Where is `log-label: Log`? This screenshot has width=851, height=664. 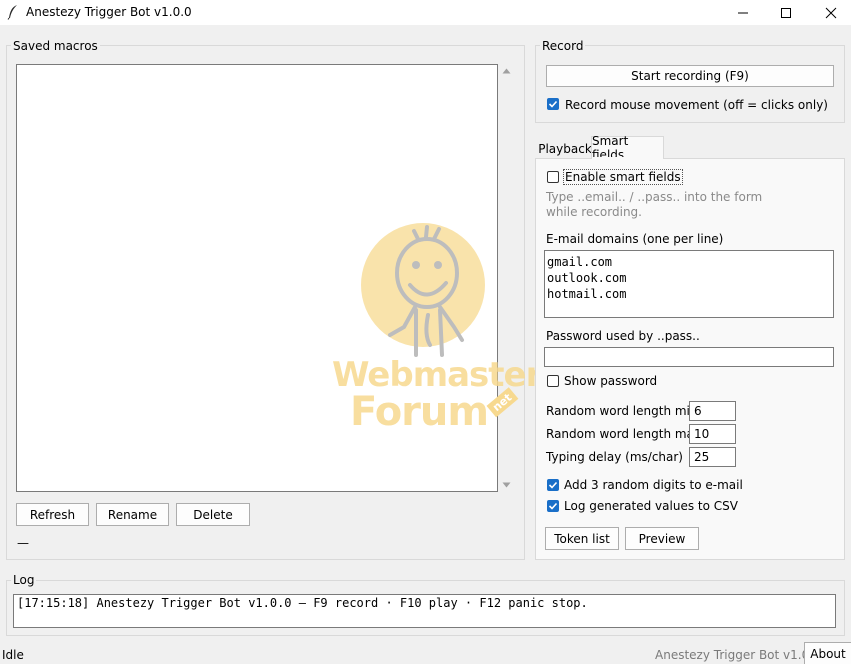 log-label: Log is located at coordinates (24, 580).